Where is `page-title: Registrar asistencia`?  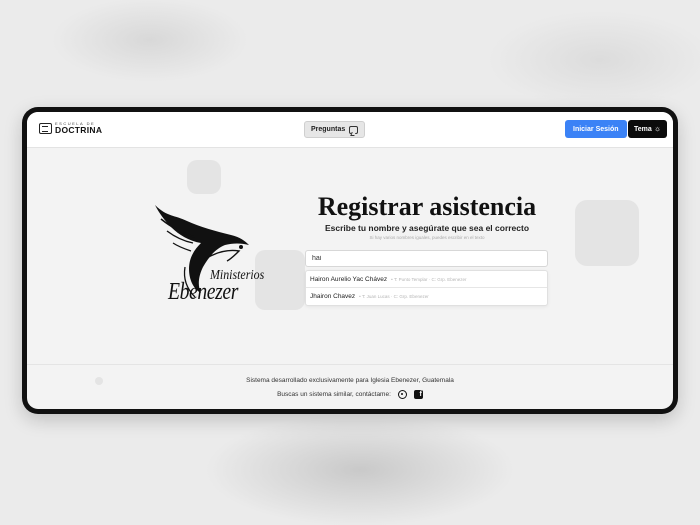
page-title: Registrar asistencia is located at coordinates (427, 206).